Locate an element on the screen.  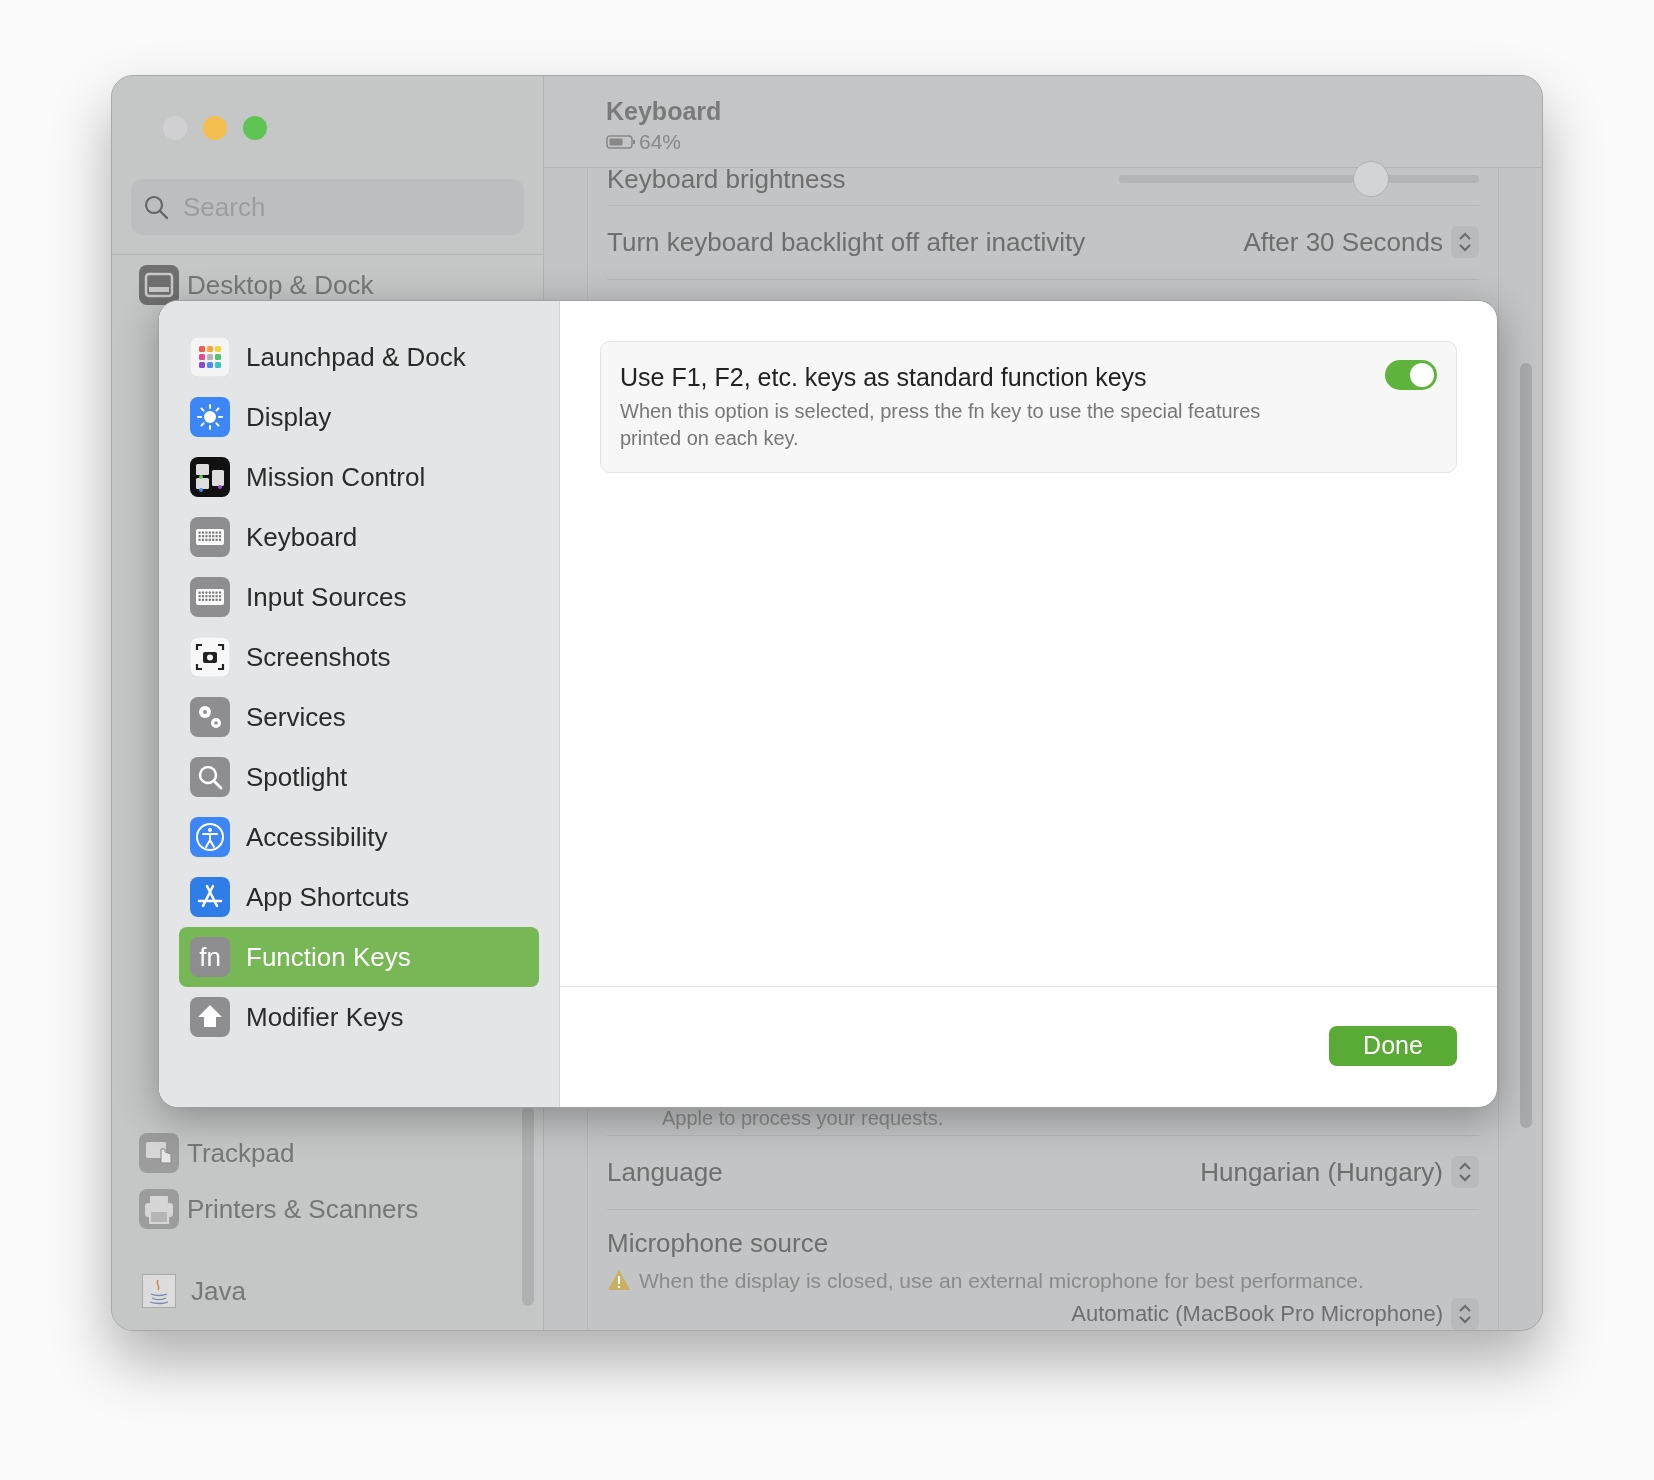
sidebar-item: App Shortcuts is located at coordinates (359, 897).